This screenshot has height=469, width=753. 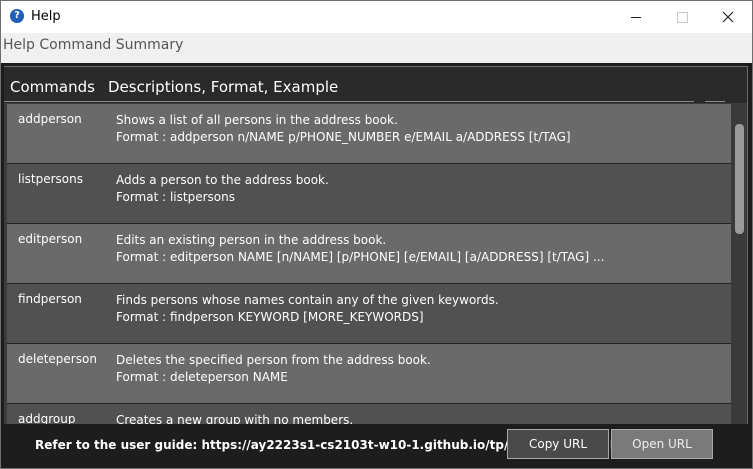 I want to click on command-cell: editperson, so click(x=50, y=239).